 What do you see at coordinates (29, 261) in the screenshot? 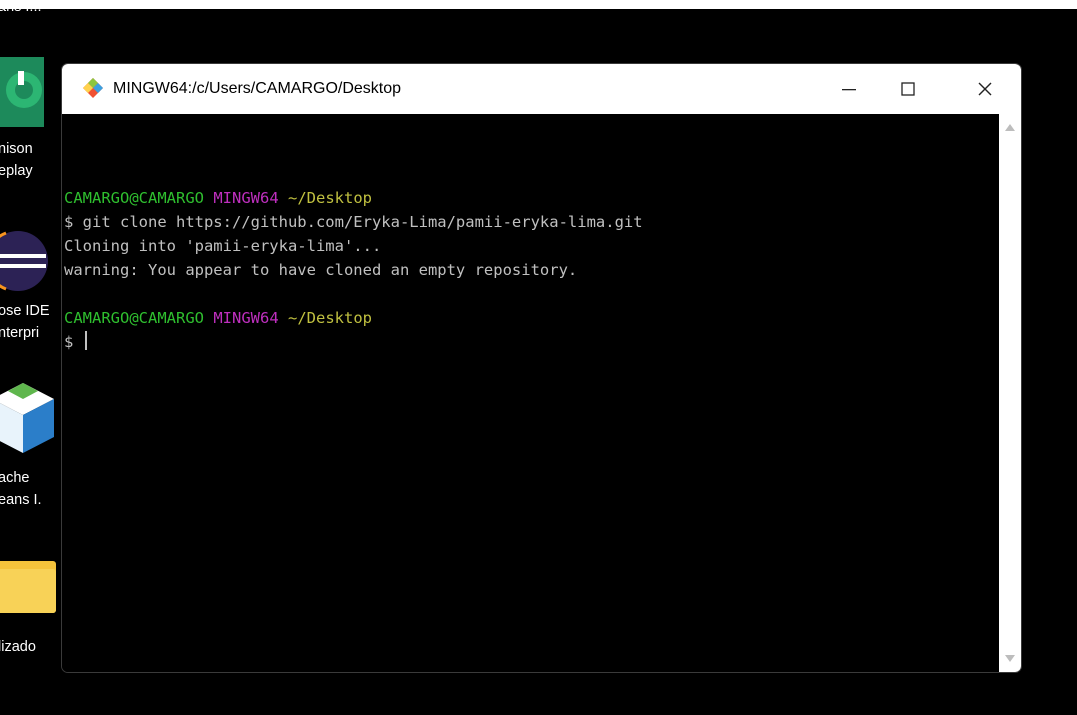
I see `eclipse-ide-icon` at bounding box center [29, 261].